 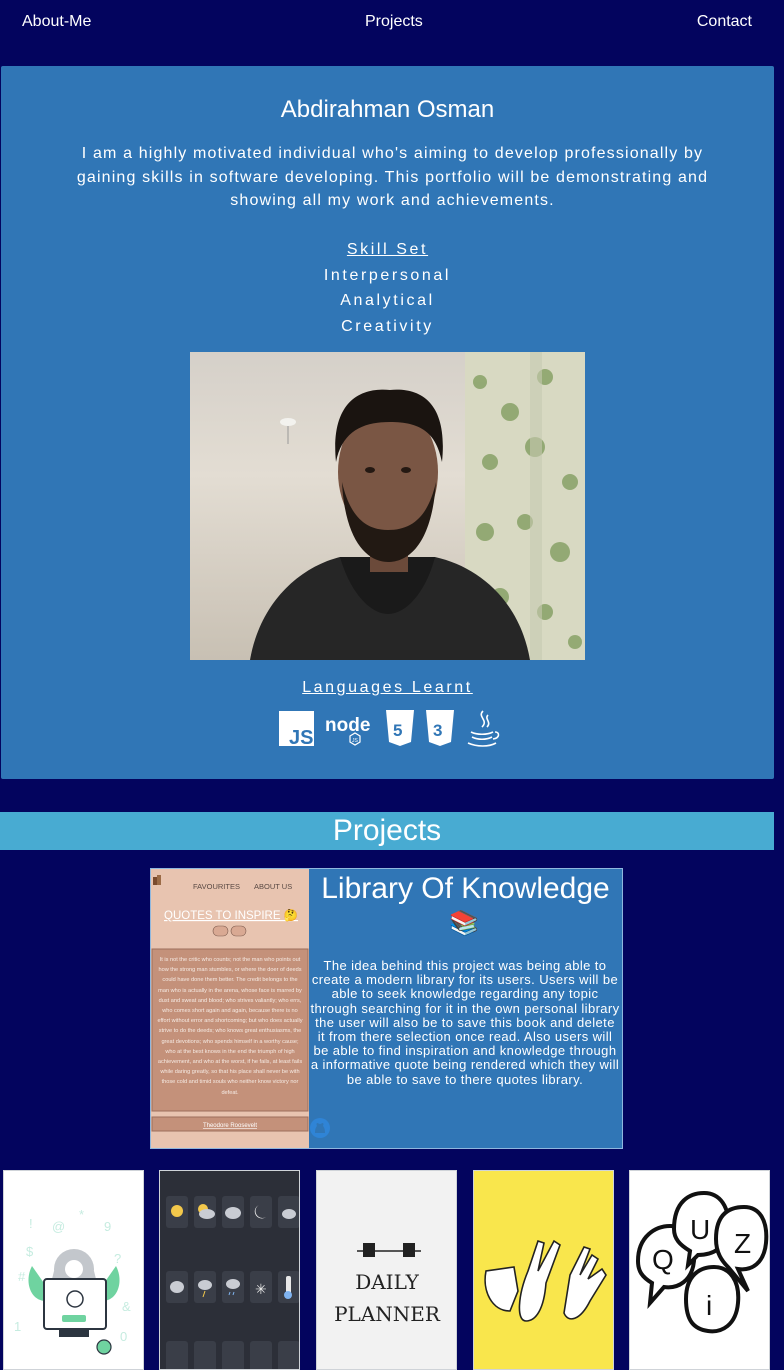 I want to click on language-icons: JS node JS 5 3, so click(x=390, y=728).